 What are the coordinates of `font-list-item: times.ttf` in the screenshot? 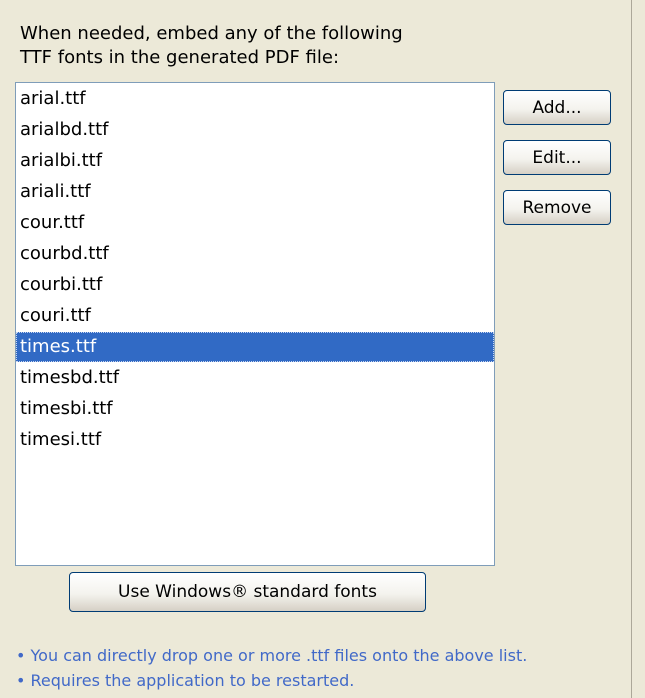 It's located at (255, 347).